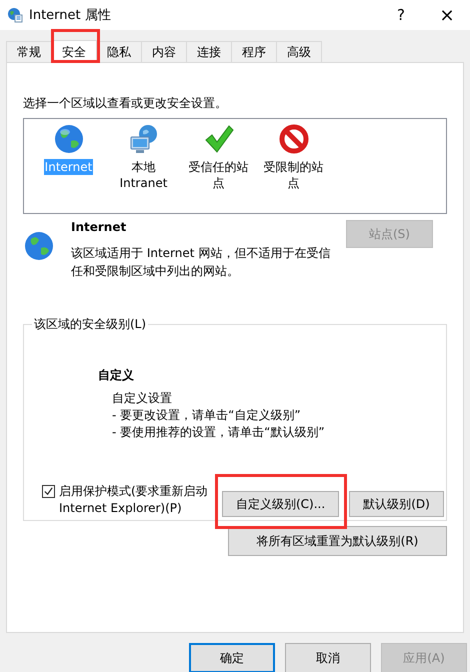  Describe the element at coordinates (135, 500) in the screenshot. I see `checkbox-label: 启用保护模式(要求重新启动 Internet Explorer)(P)` at that location.